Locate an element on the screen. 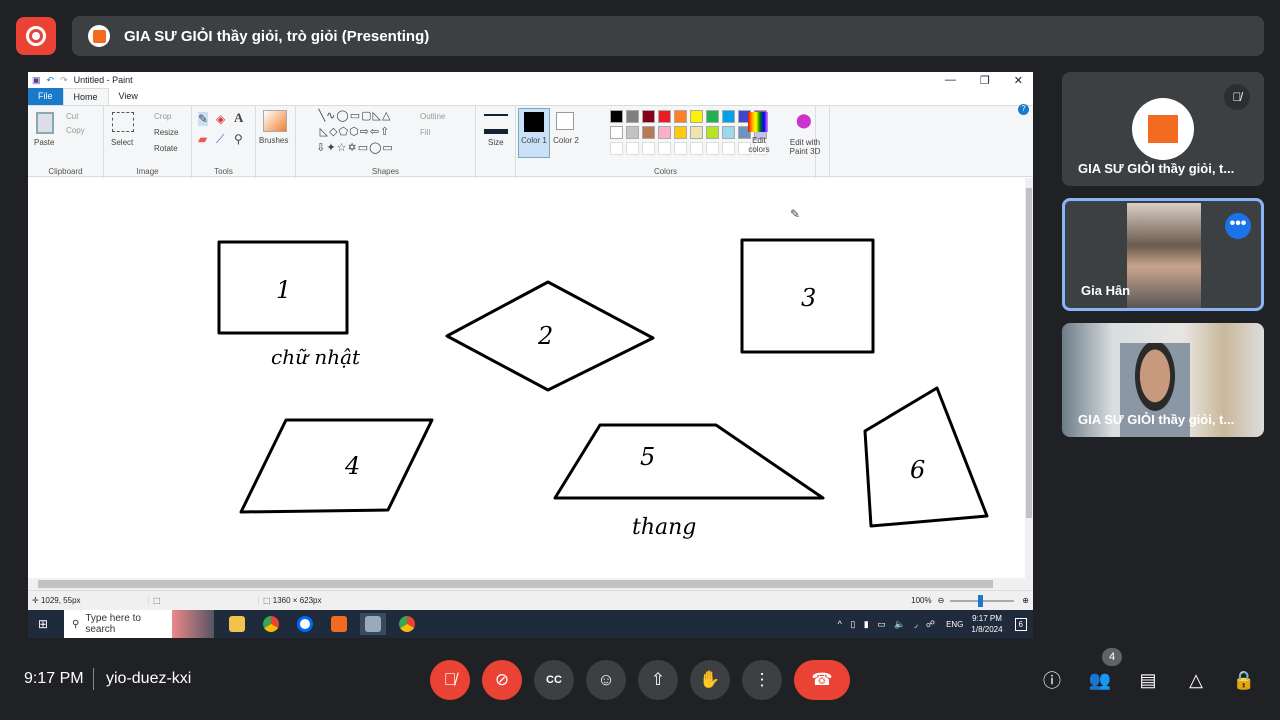 This screenshot has height=720, width=1280. more-options-button: ⋮ is located at coordinates (762, 680).